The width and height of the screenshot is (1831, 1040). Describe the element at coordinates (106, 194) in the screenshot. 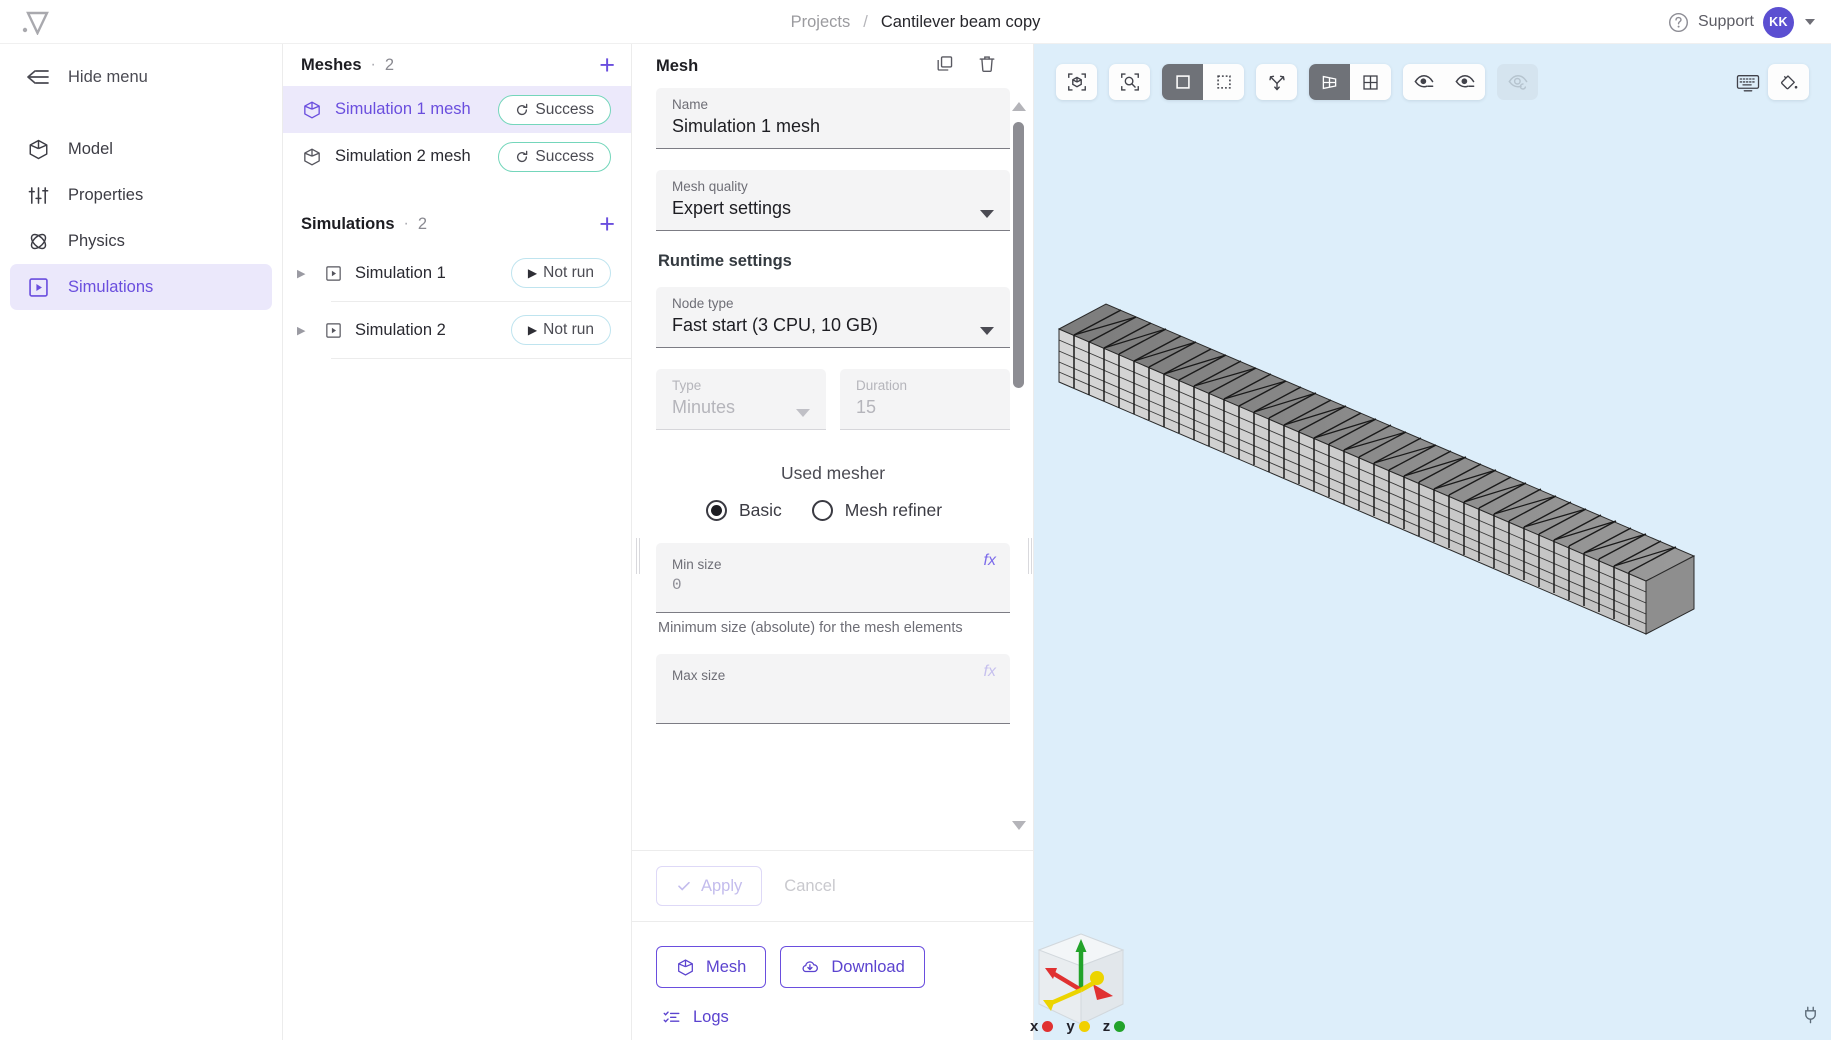

I see `sidebar-item-label: Properties` at that location.